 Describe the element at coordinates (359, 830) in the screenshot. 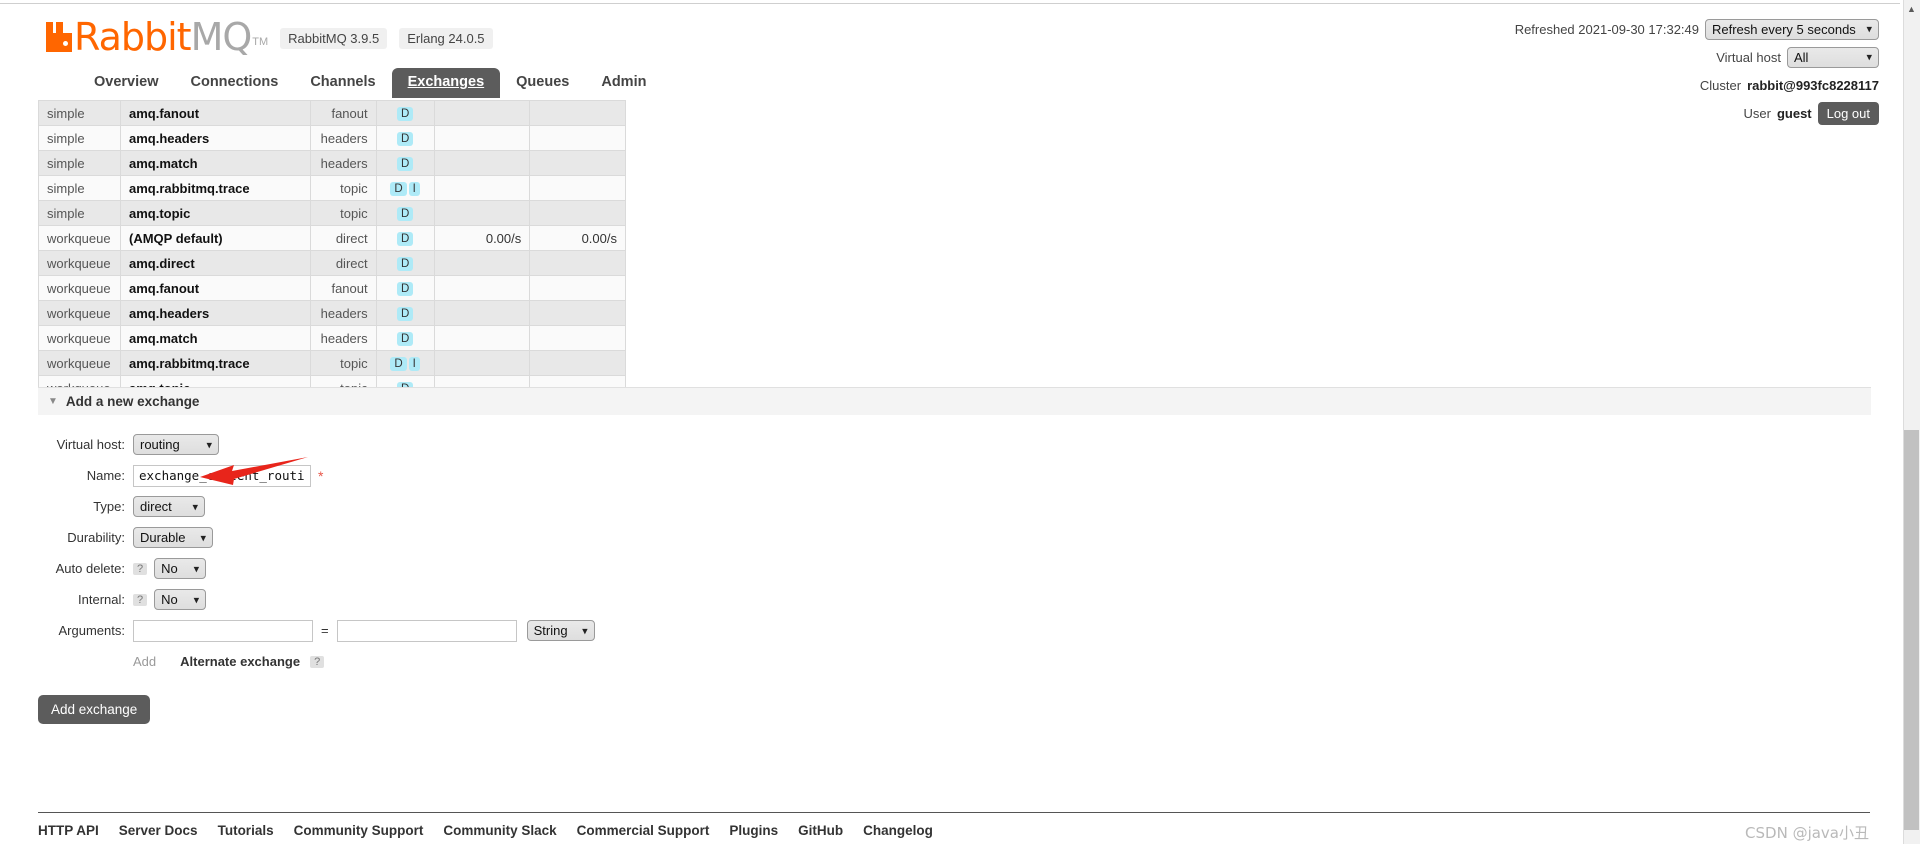

I see `footer-link-community-support: Community Support` at that location.